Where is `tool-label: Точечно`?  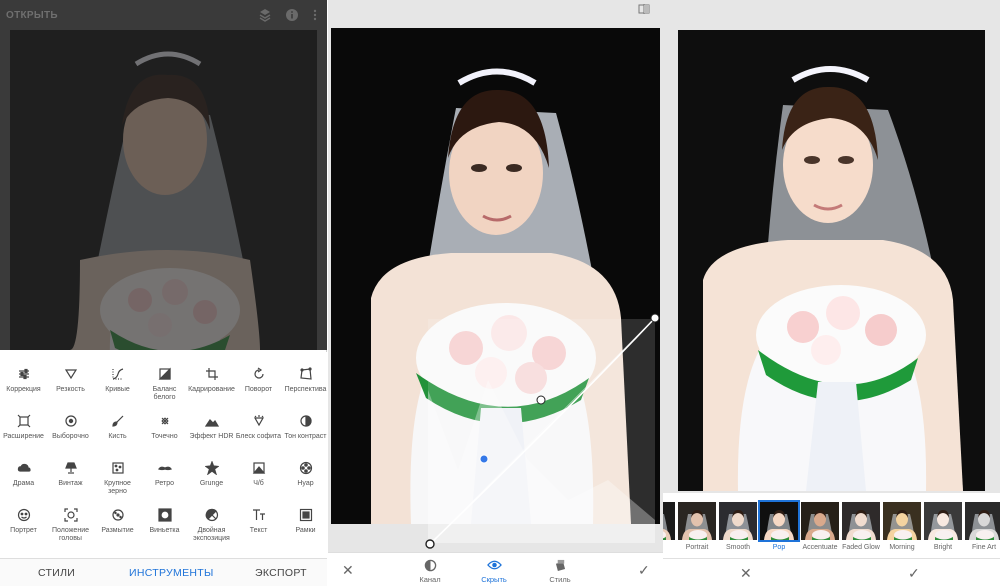
tool-label: Точечно is located at coordinates (164, 436).